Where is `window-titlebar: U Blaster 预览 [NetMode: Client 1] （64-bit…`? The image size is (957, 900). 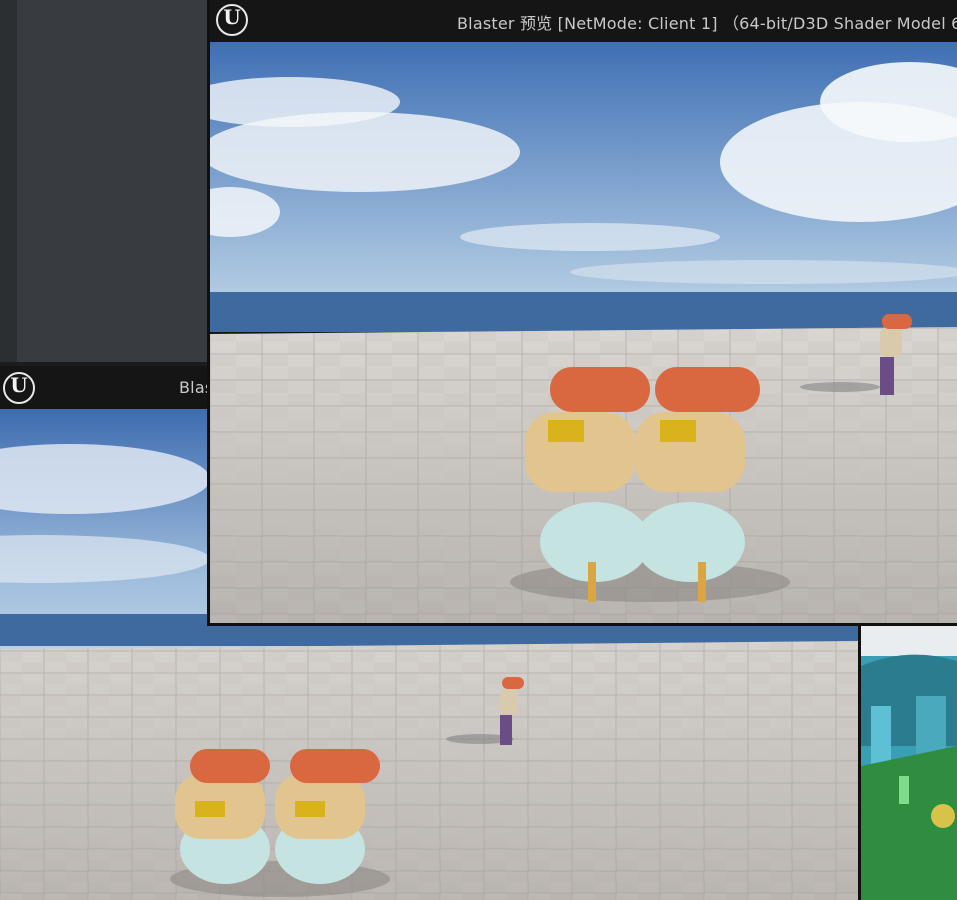 window-titlebar: U Blaster 预览 [NetMode: Client 1] （64-bit… is located at coordinates (583, 21).